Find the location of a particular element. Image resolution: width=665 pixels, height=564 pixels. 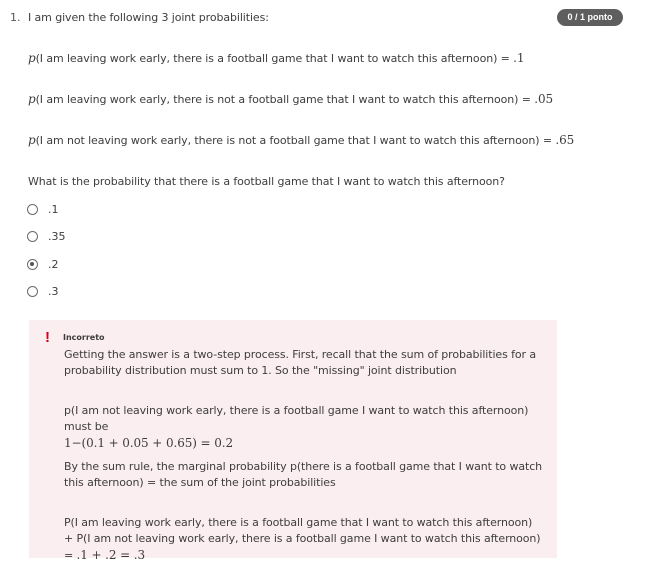

exclamation-icon: ! is located at coordinates (47, 337).